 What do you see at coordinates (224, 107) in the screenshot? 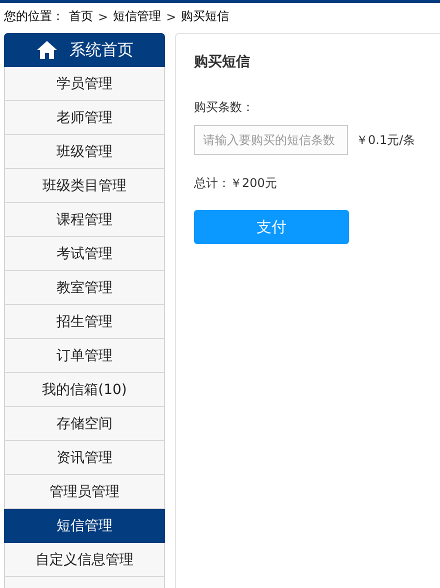
I see `field-label: 购买条数：` at bounding box center [224, 107].